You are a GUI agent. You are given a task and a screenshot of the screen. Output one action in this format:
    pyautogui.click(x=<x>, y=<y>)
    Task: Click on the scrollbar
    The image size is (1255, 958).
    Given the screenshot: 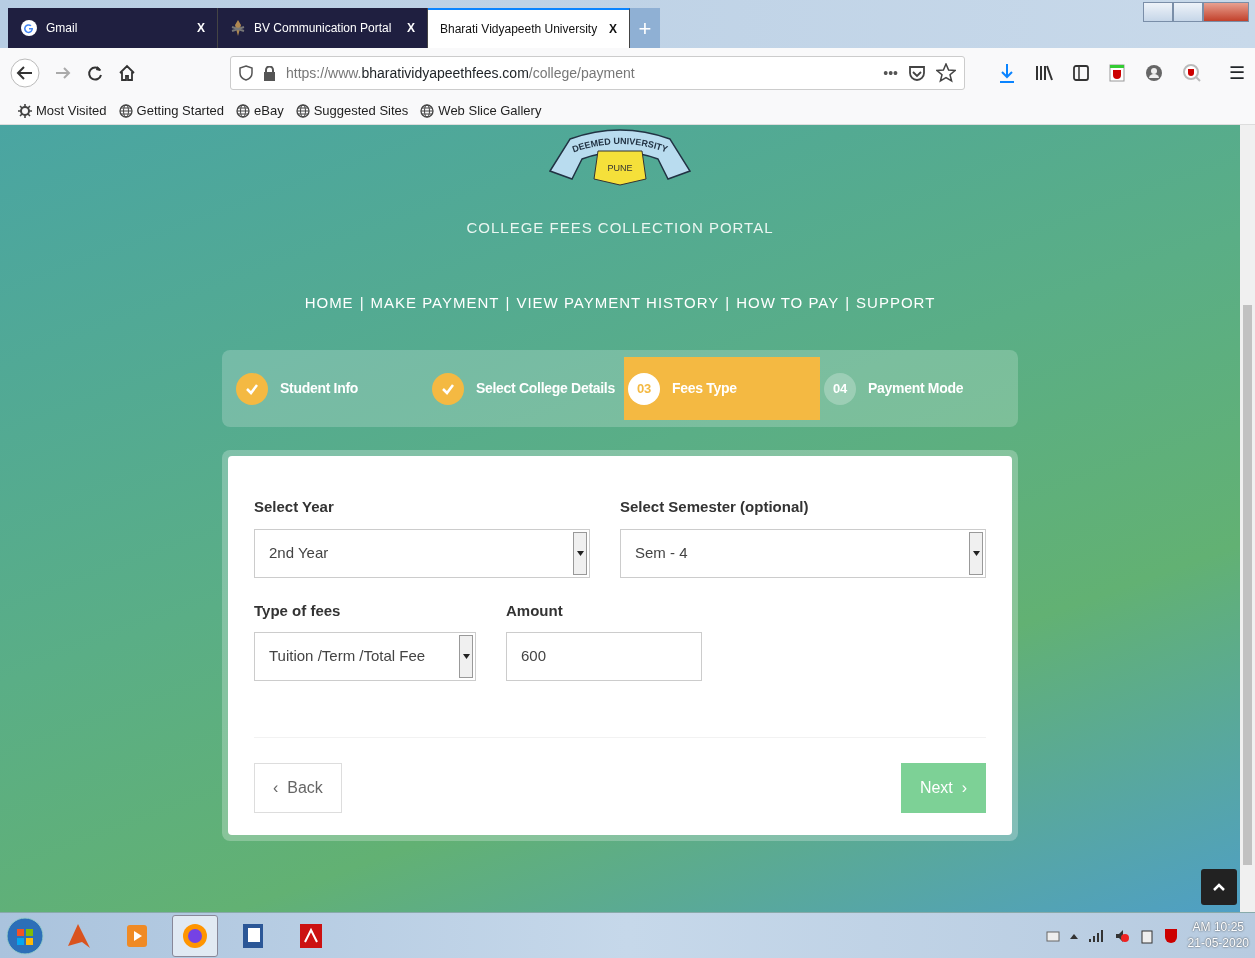 What is the action you would take?
    pyautogui.click(x=1247, y=518)
    